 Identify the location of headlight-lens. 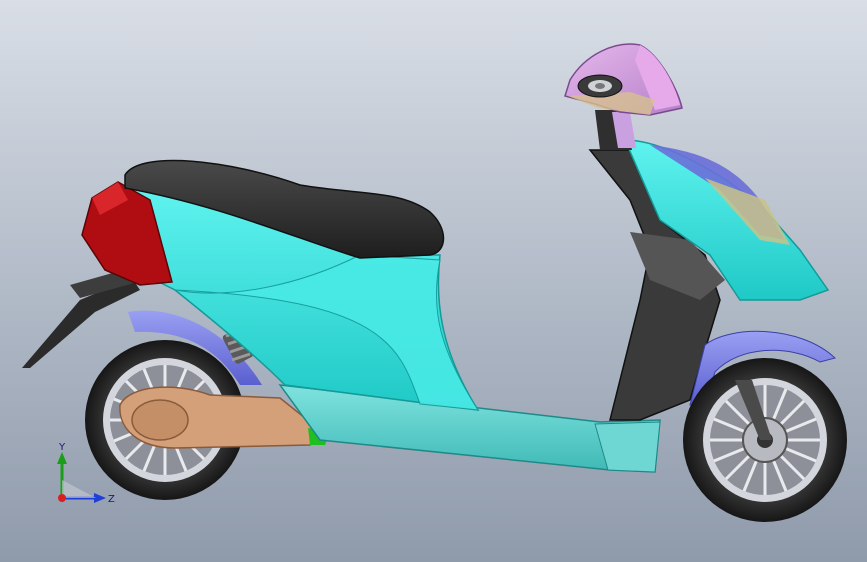
(600, 86).